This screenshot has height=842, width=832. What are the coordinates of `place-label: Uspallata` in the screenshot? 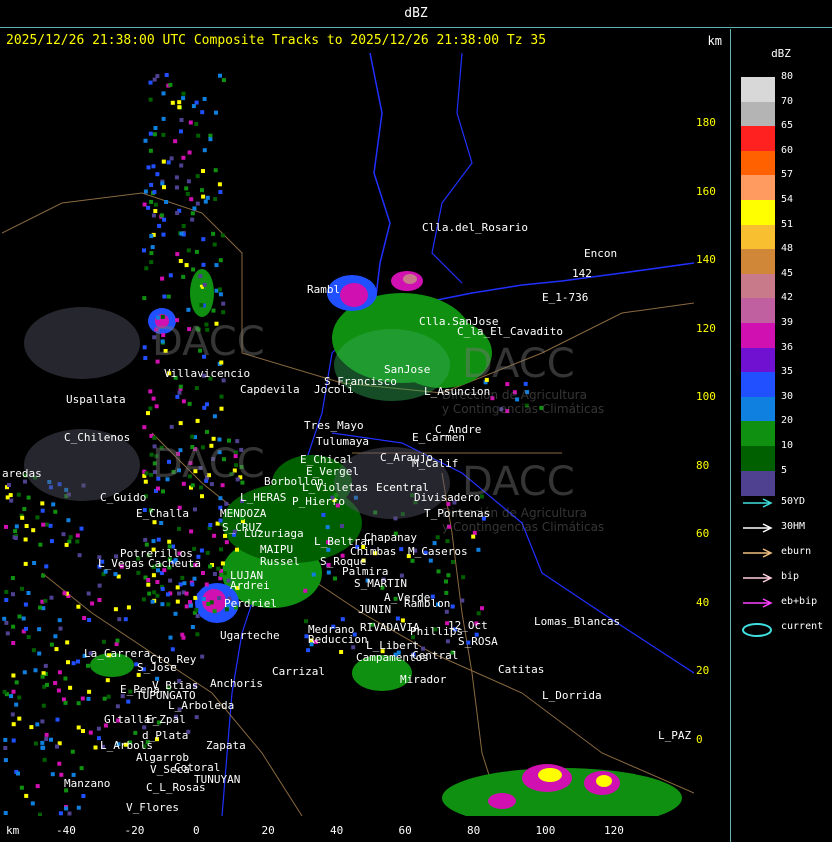 It's located at (96, 399).